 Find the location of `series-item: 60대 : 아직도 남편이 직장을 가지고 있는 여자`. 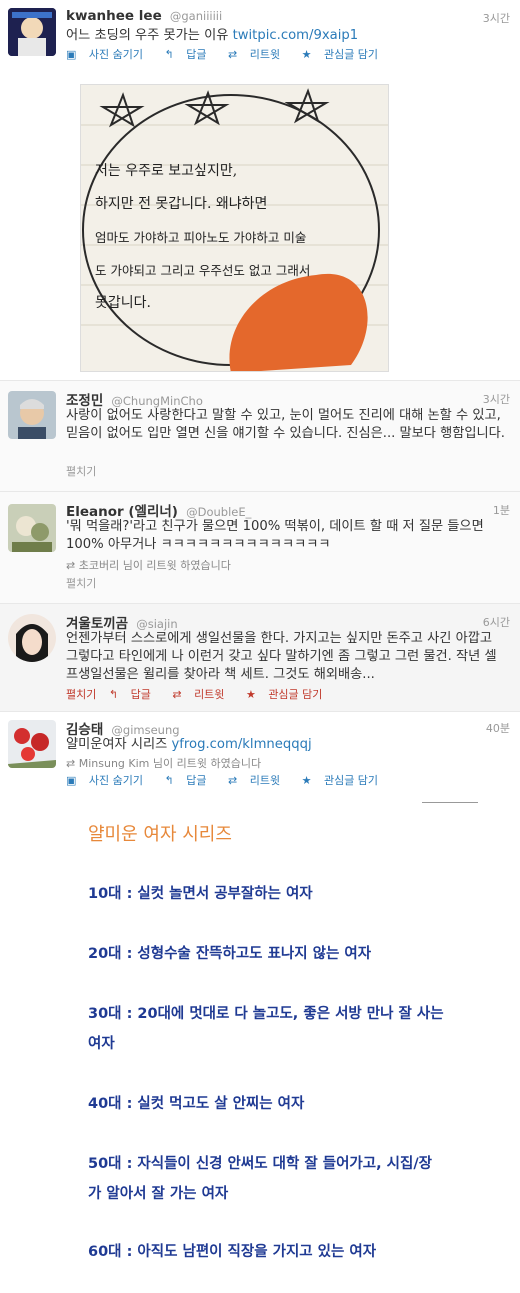

series-item: 60대 : 아직도 남편이 직장을 가지고 있는 여자 is located at coordinates (232, 1252).